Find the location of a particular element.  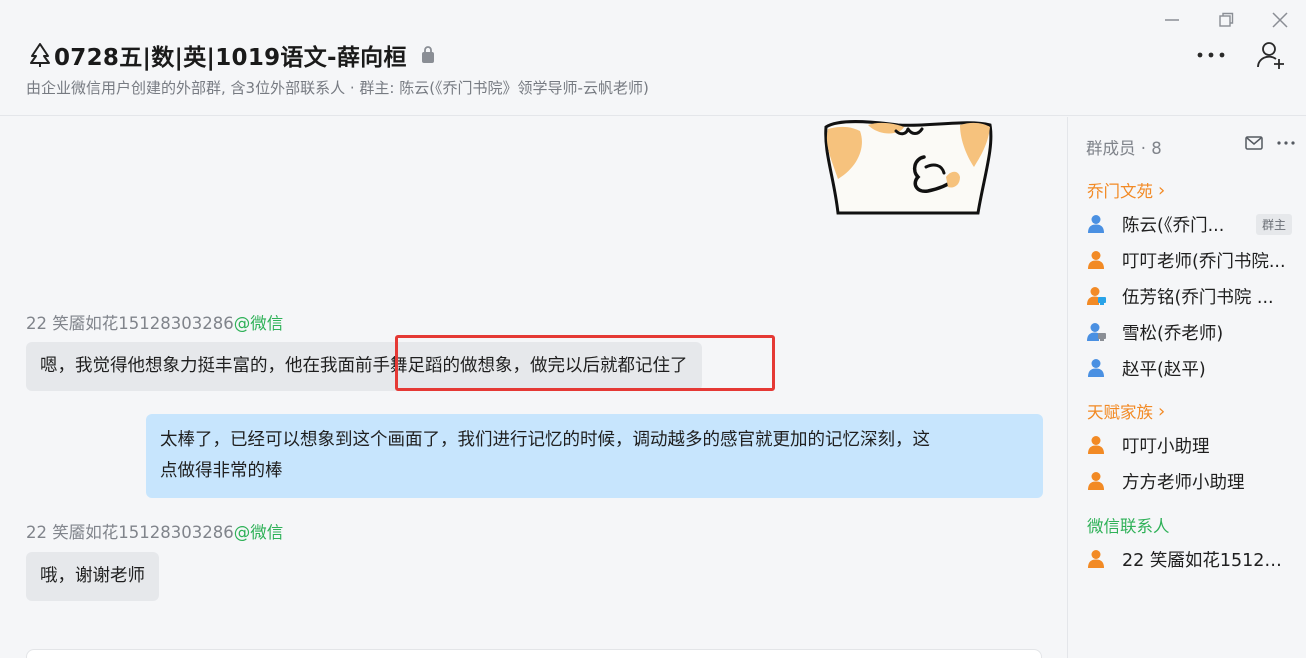

close-icon is located at coordinates (1280, 20).